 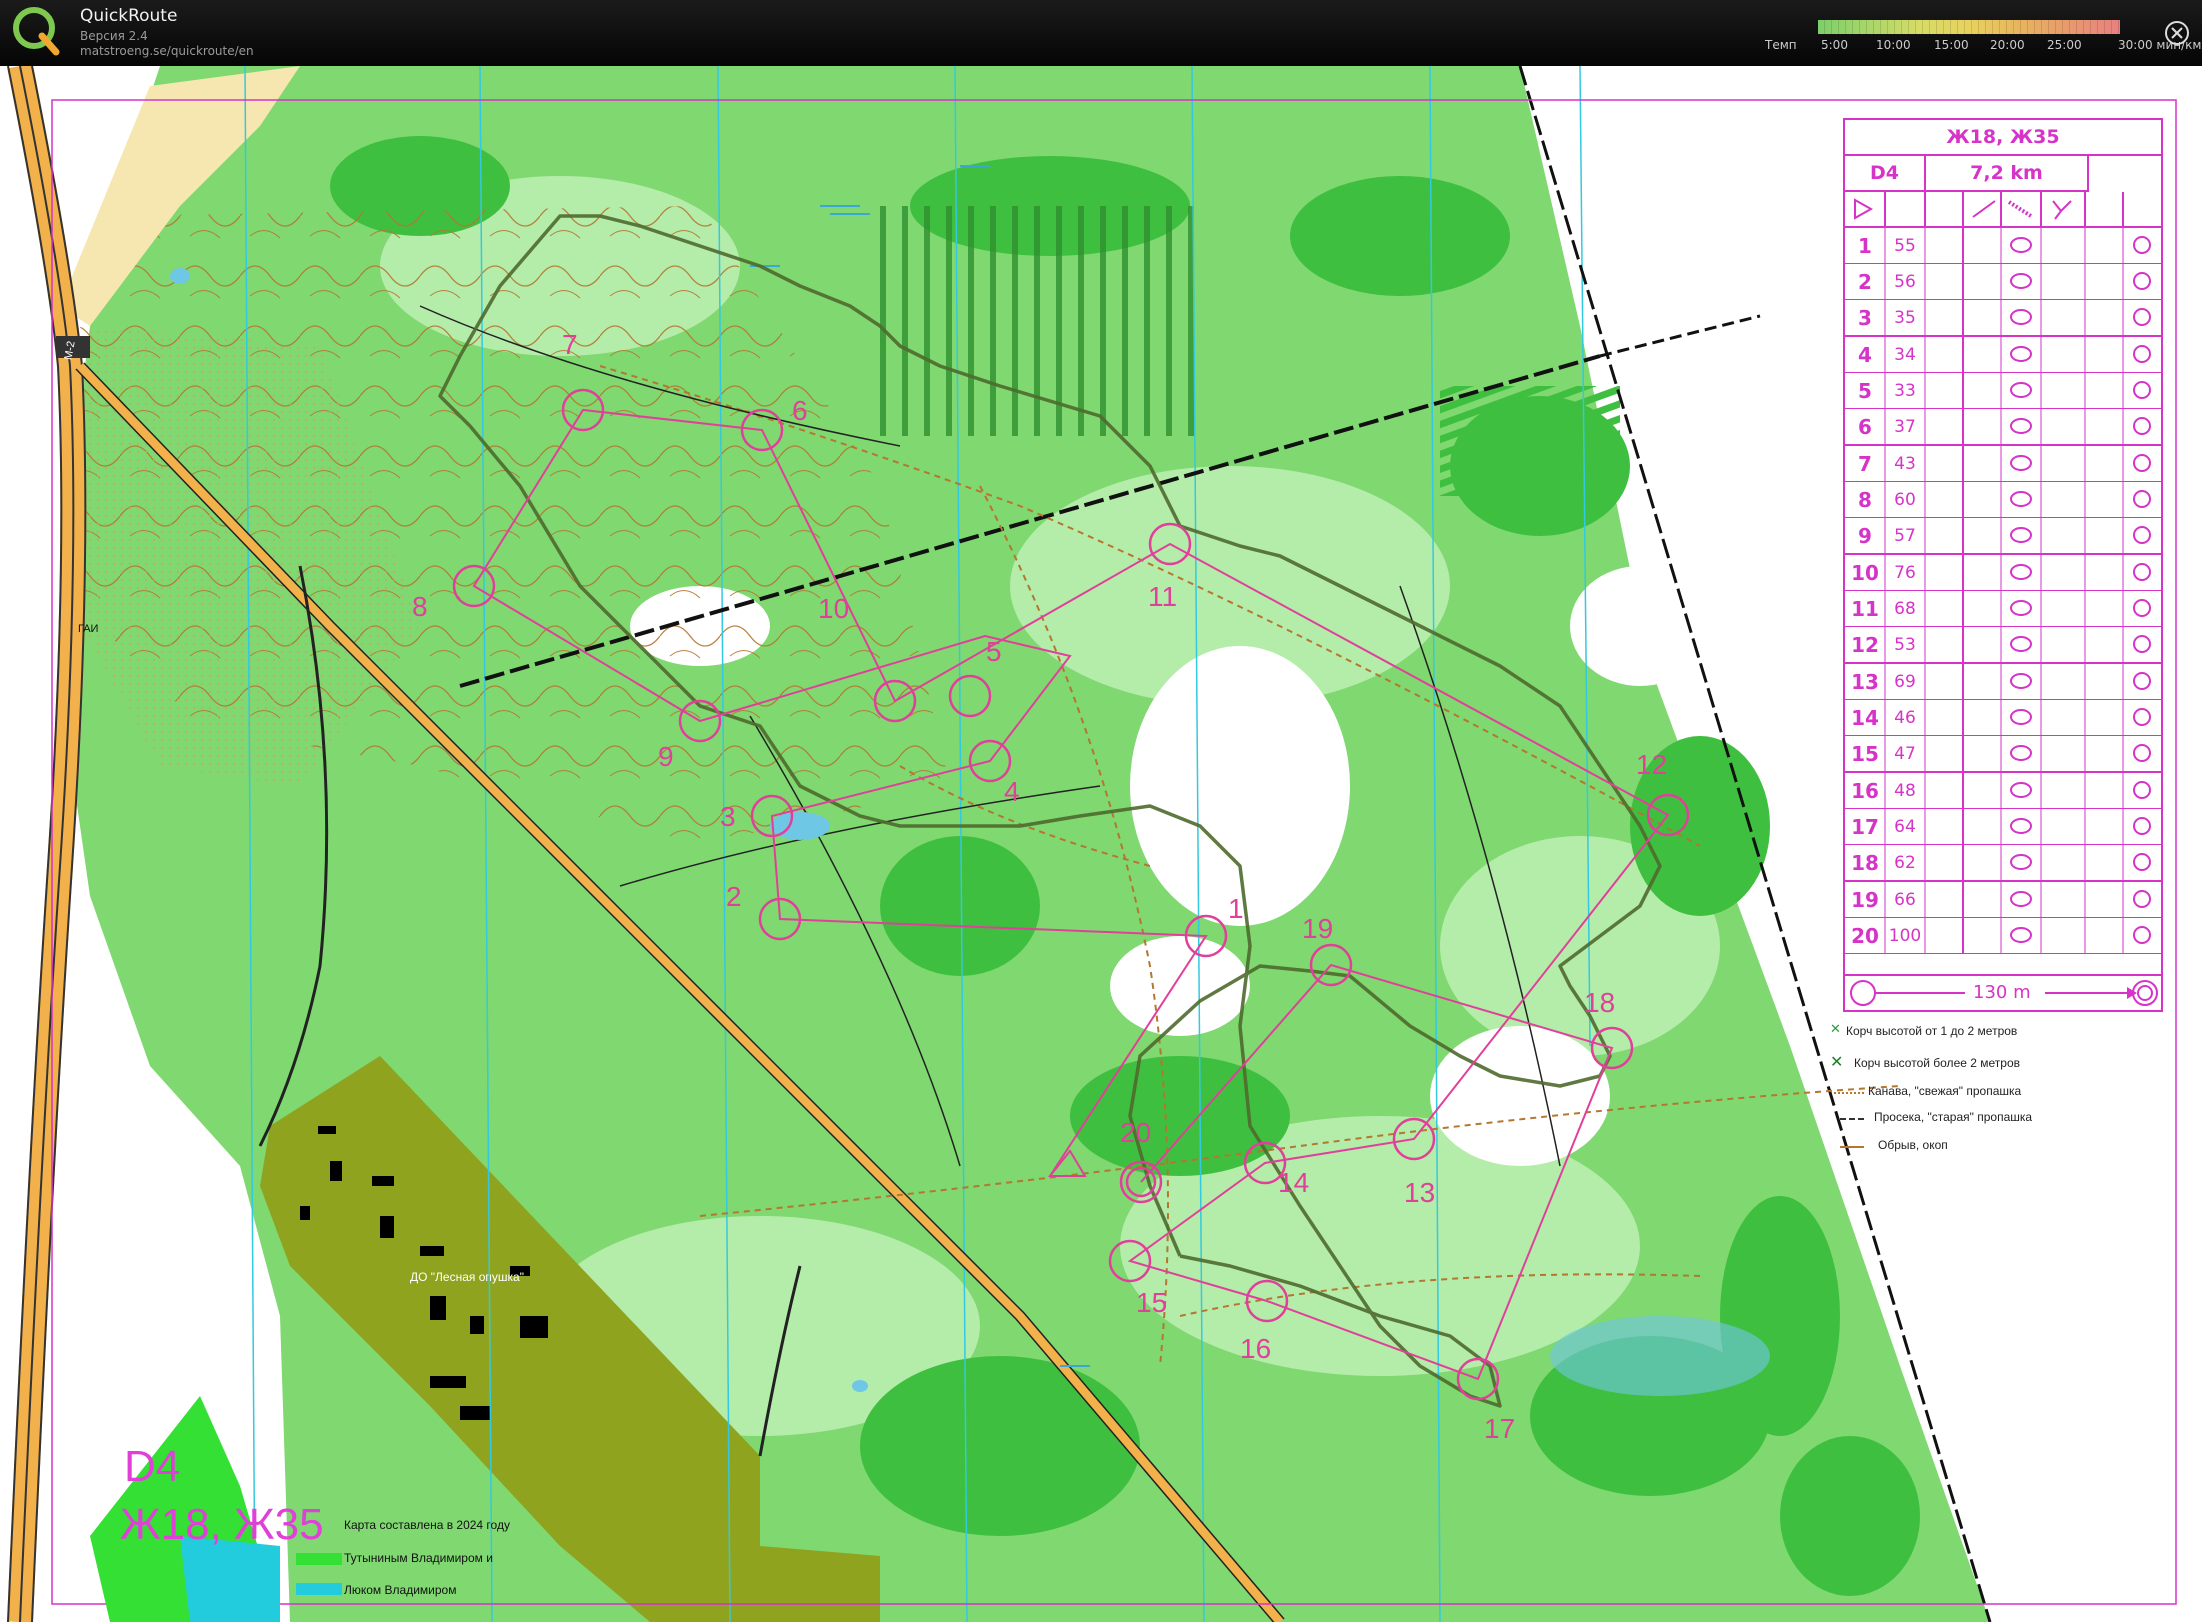 I want to click on description-row: 19 66, so click(x=2003, y=900).